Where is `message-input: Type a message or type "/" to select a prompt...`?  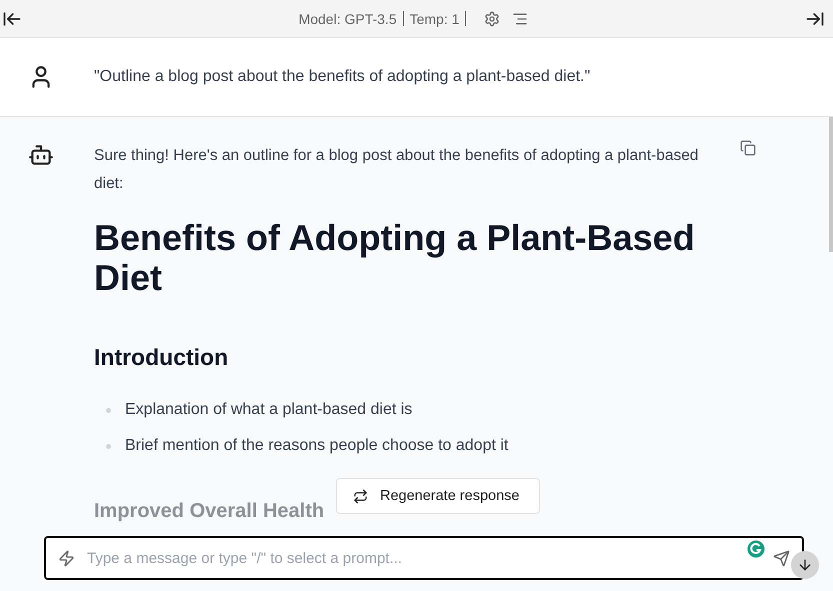
message-input: Type a message or type "/" to select a prompt... is located at coordinates (424, 558).